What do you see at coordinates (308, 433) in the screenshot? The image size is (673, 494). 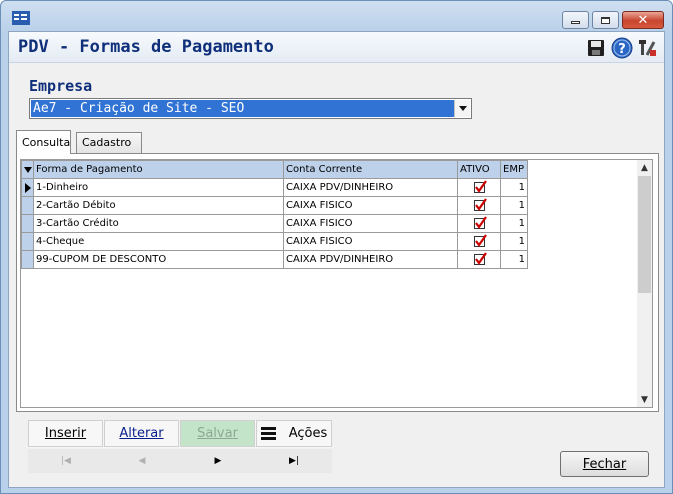 I see `acoes-label: Ações` at bounding box center [308, 433].